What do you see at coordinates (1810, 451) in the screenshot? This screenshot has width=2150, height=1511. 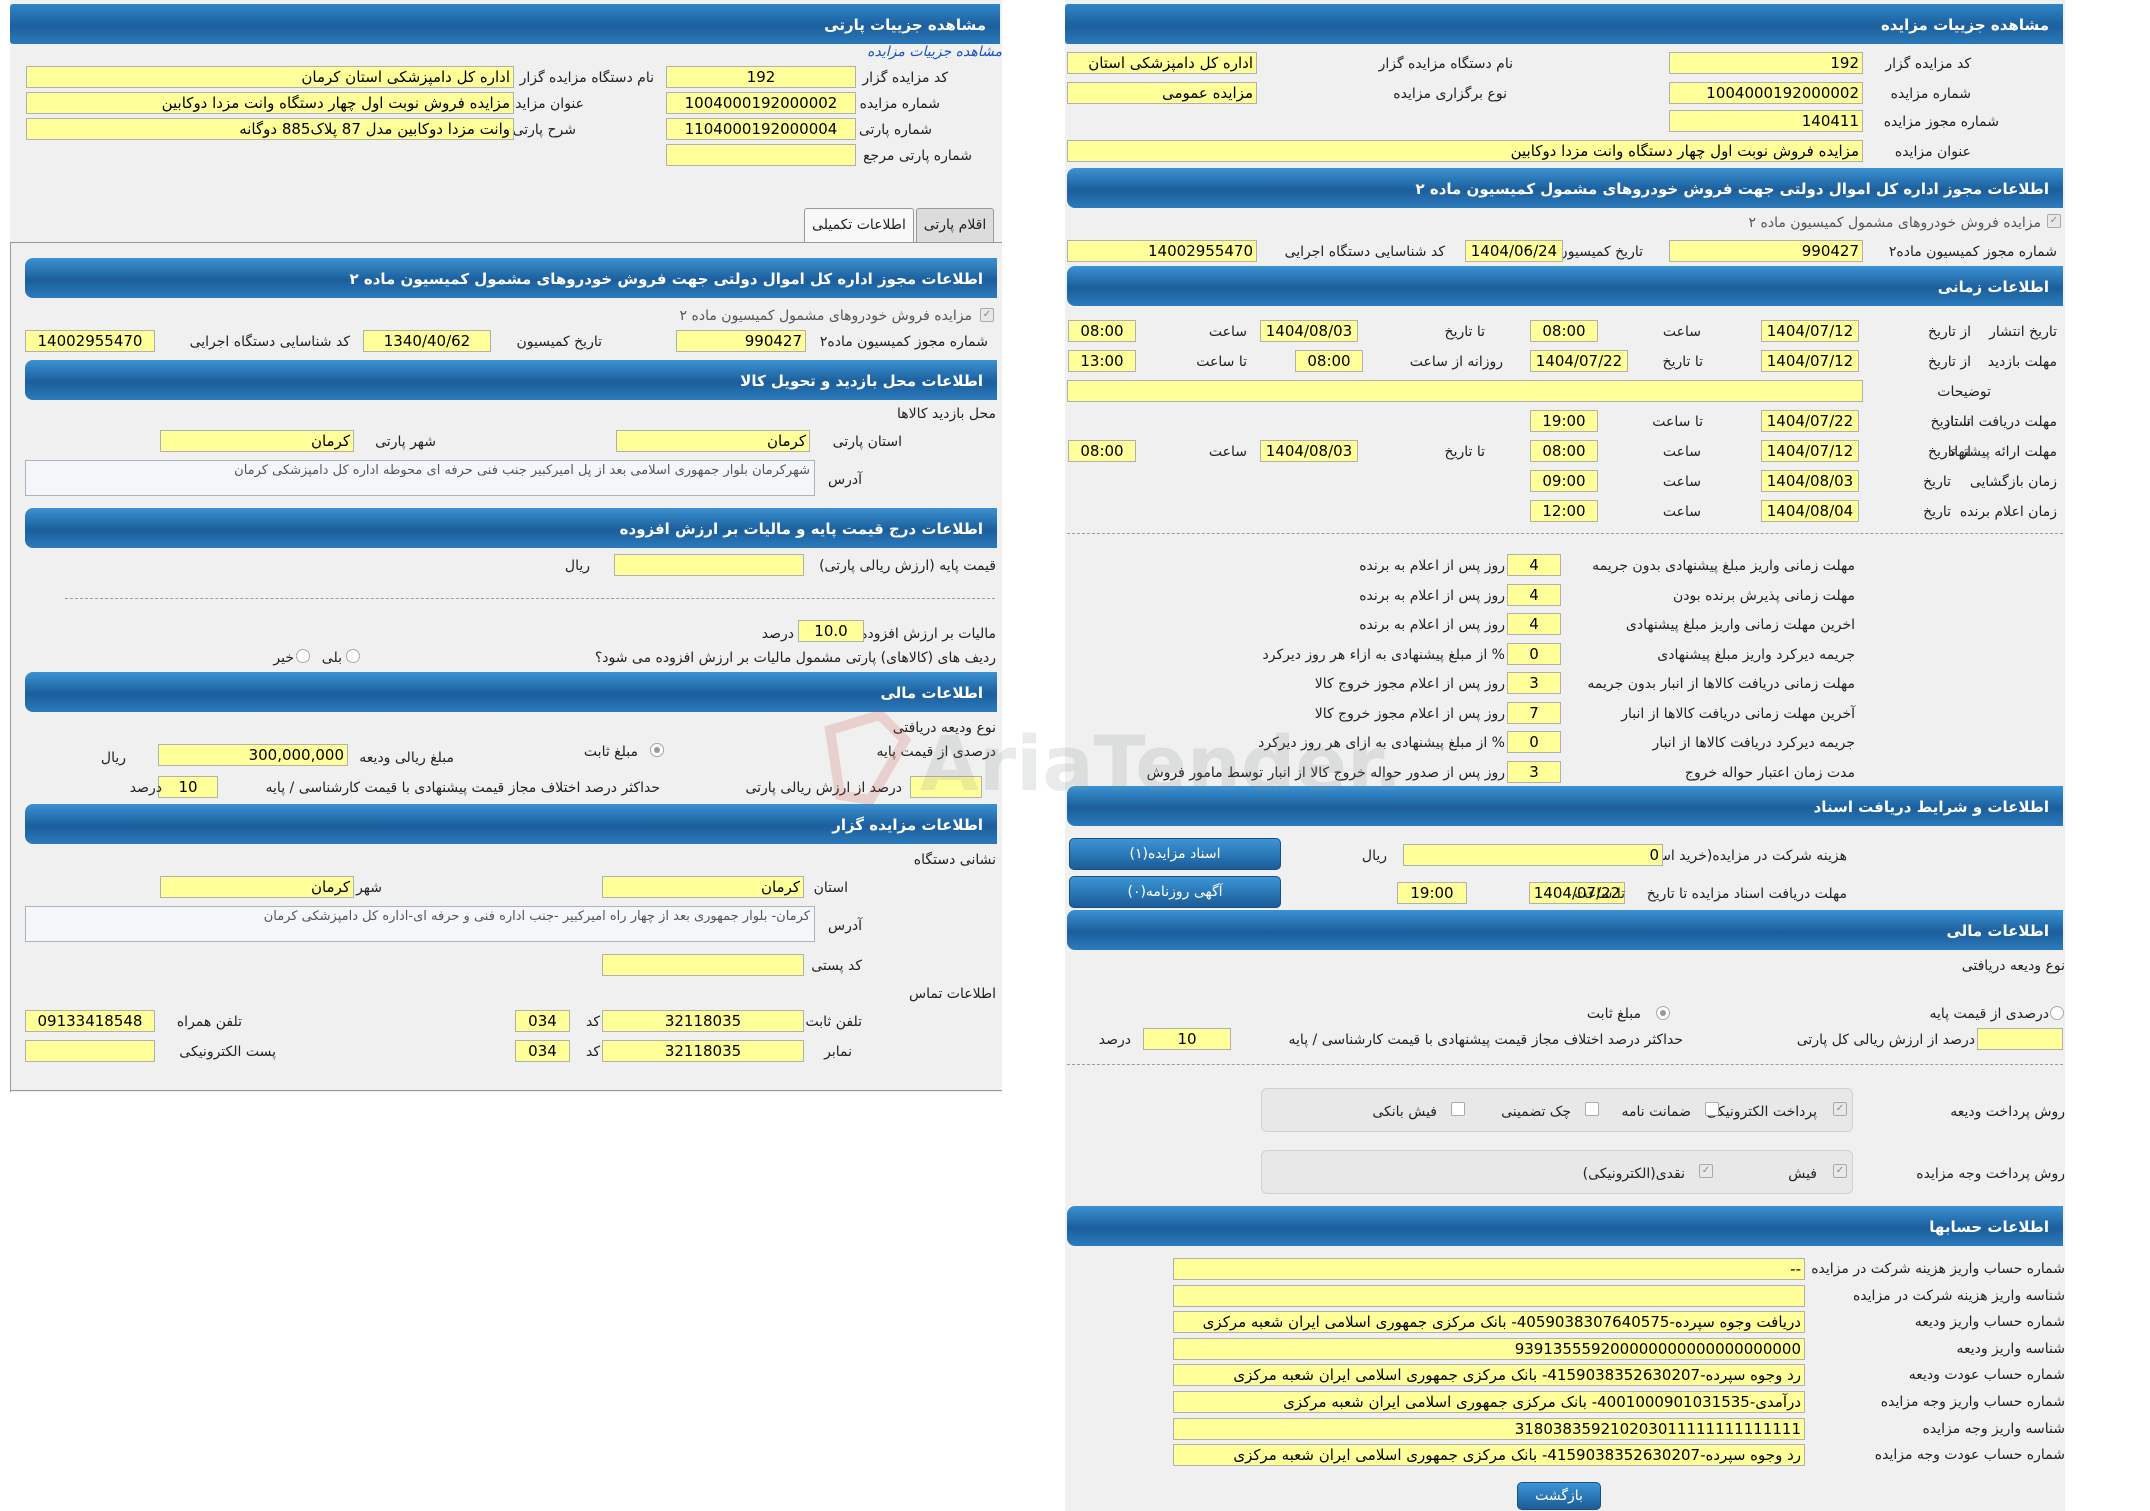 I see `offer-from-date: 1404/07/12` at bounding box center [1810, 451].